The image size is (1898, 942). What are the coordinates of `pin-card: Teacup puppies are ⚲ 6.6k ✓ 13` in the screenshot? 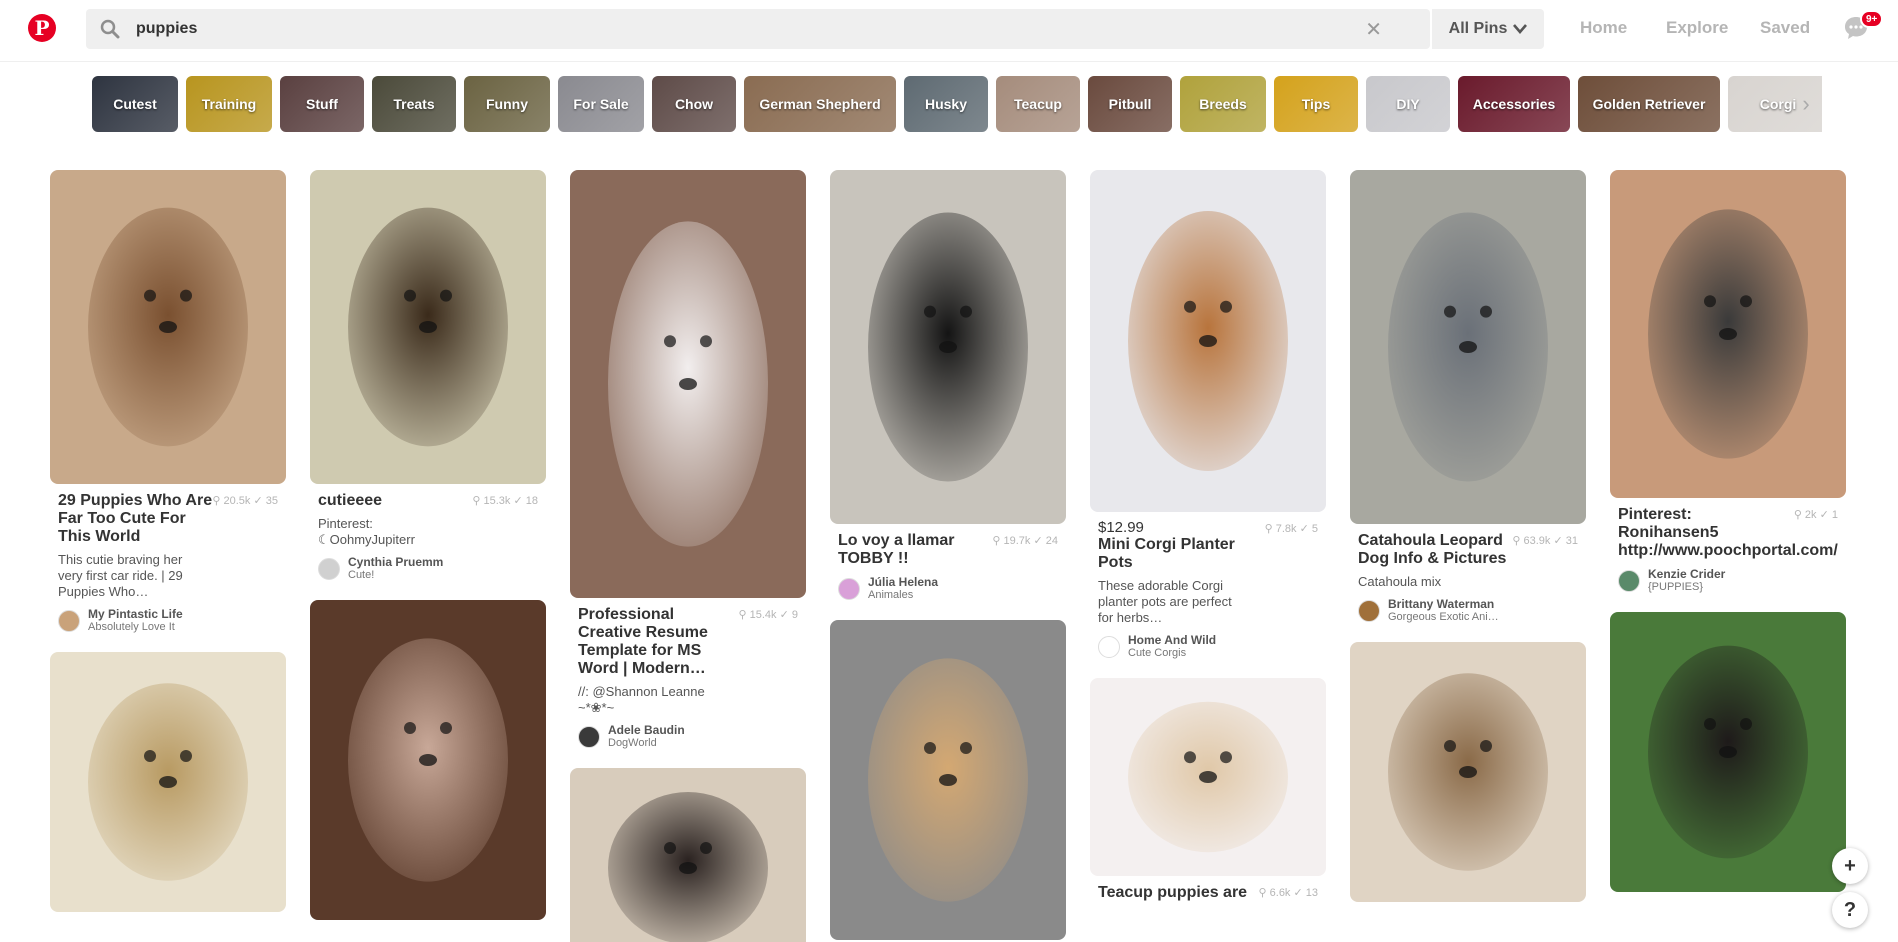 It's located at (1208, 790).